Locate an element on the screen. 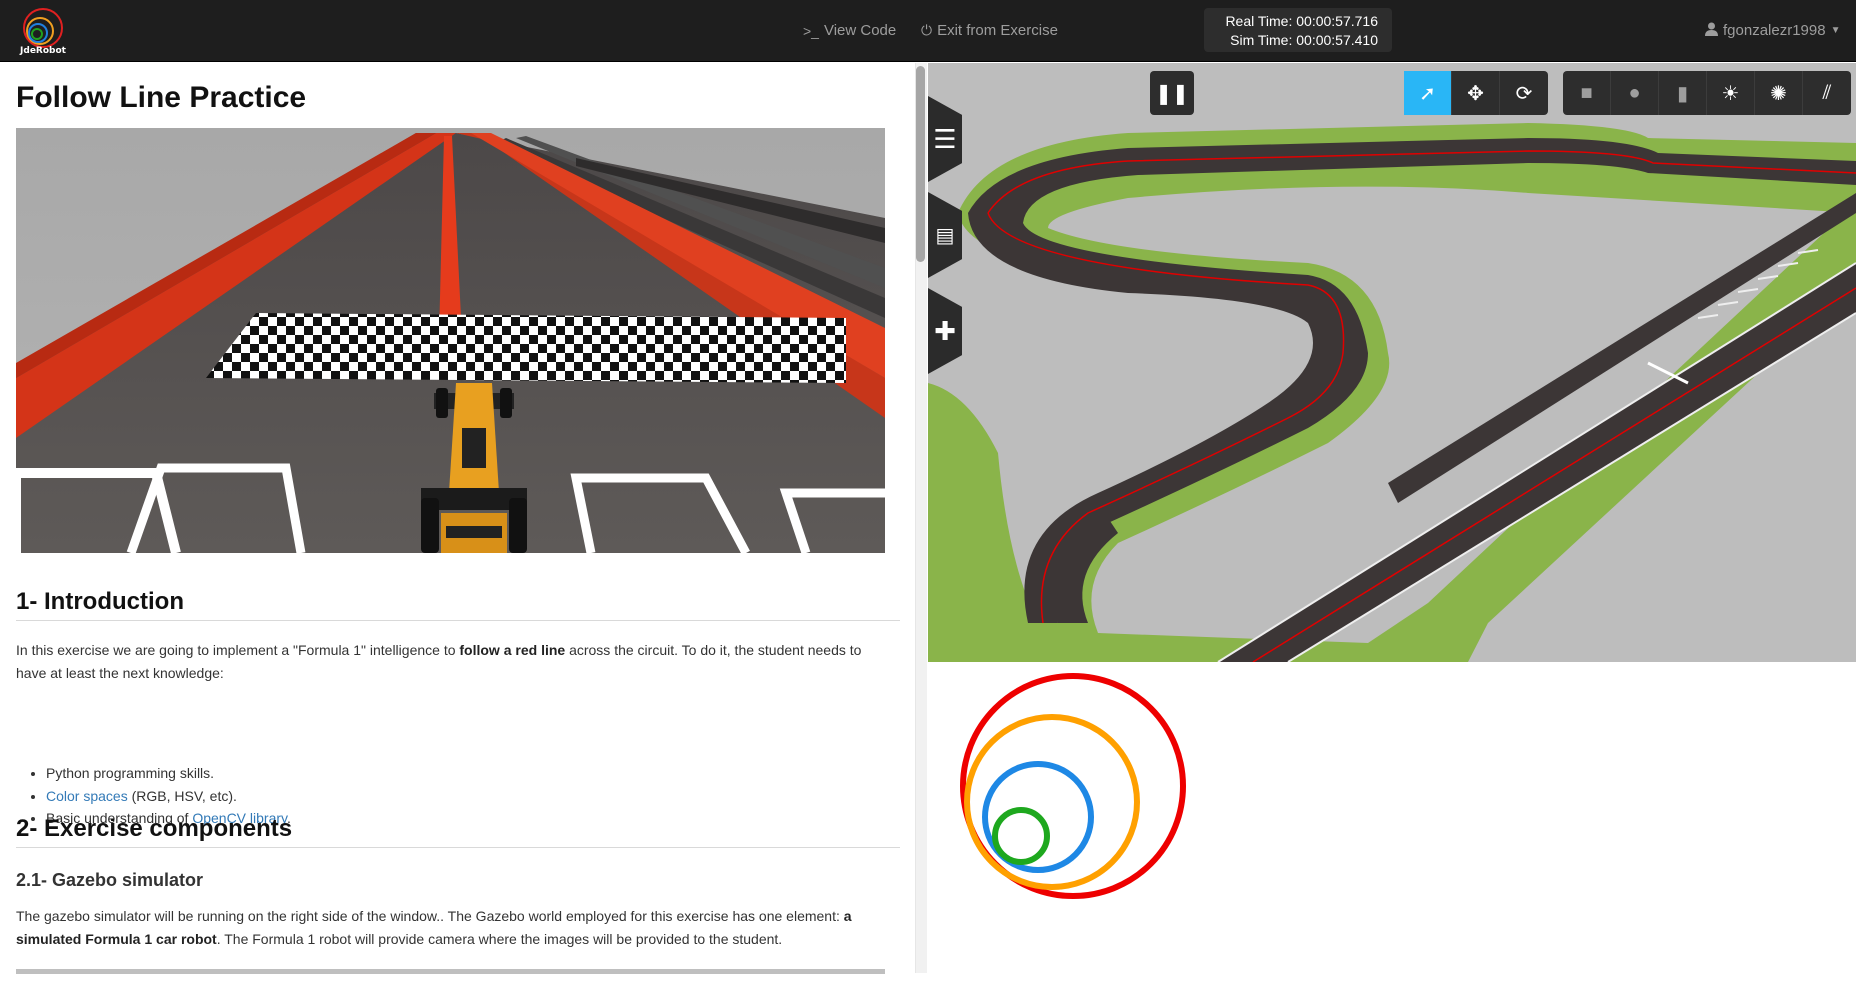 The height and width of the screenshot is (983, 1856). pause-icon: ❚❚ is located at coordinates (1172, 93).